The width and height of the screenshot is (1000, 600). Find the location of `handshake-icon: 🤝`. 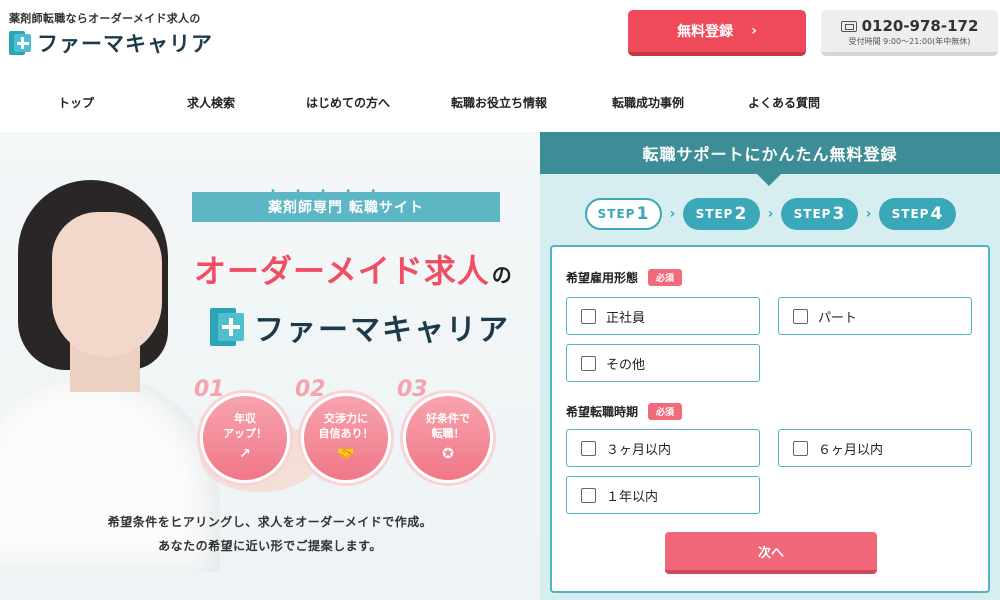

handshake-icon: 🤝 is located at coordinates (346, 453).